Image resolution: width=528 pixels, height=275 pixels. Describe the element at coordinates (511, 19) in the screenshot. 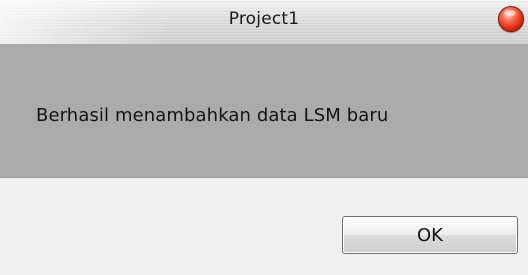

I see `close-icon` at that location.